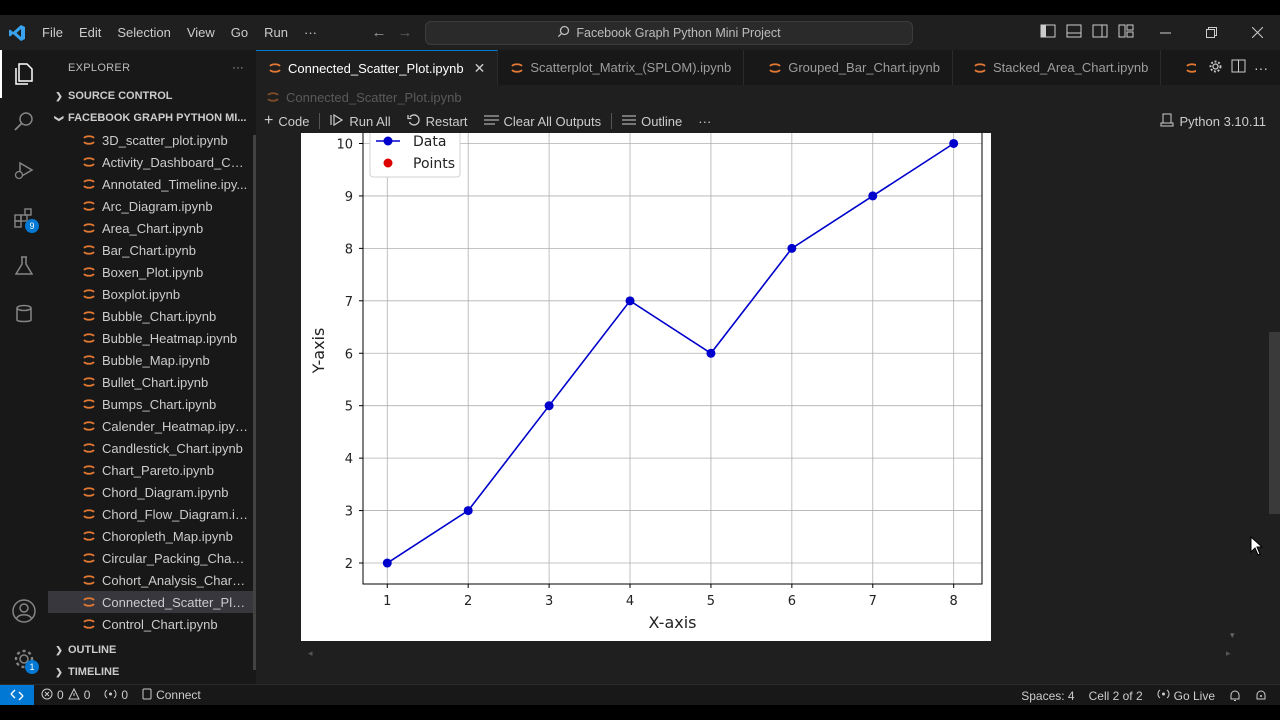 This screenshot has width=1280, height=720. Describe the element at coordinates (1074, 32) in the screenshot. I see `toggle-panel-icon` at that location.